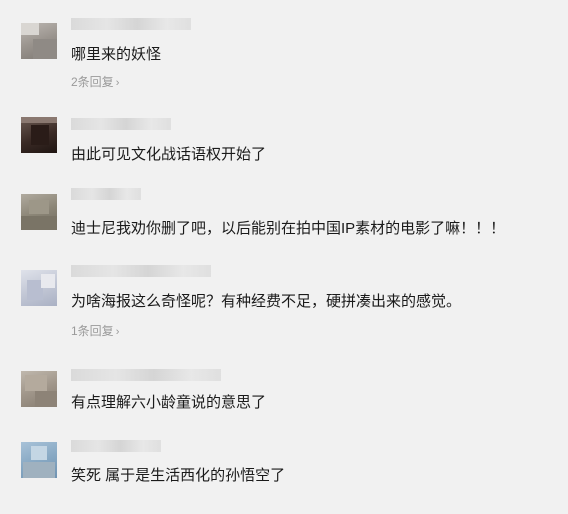 The height and width of the screenshot is (514, 568). Describe the element at coordinates (92, 331) in the screenshot. I see `reply-count-label: 1条回复` at that location.